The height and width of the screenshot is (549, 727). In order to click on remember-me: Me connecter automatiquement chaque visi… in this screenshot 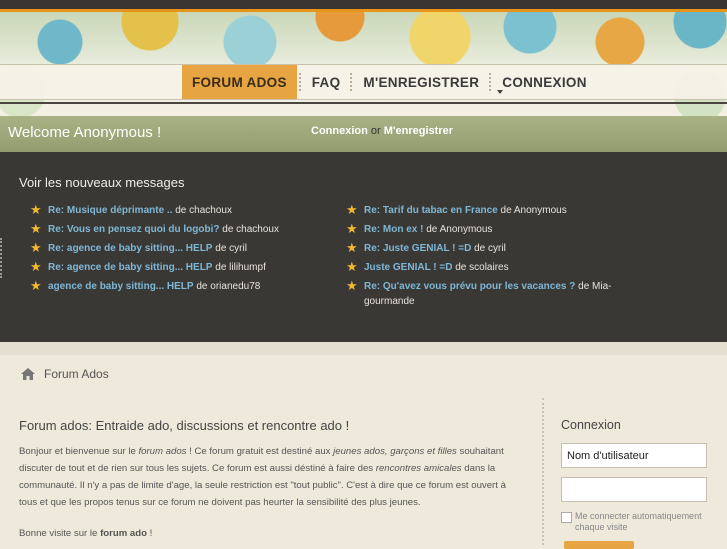, I will do `click(636, 522)`.